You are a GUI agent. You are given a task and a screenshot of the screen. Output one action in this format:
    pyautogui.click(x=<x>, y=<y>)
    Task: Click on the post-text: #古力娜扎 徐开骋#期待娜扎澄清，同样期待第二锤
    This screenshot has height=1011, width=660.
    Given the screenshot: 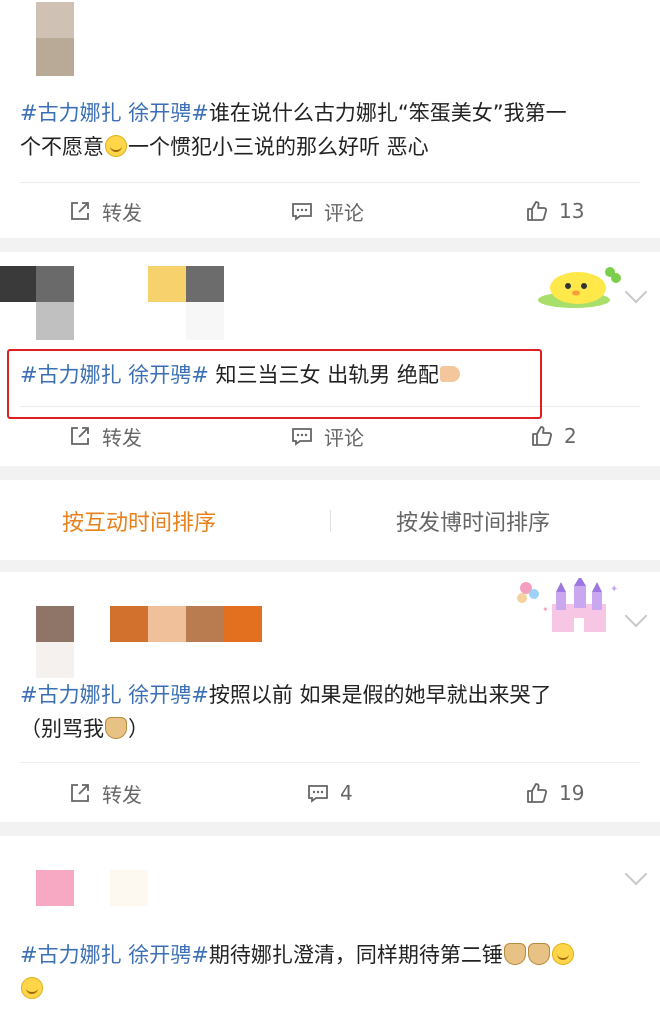 What is the action you would take?
    pyautogui.click(x=332, y=972)
    